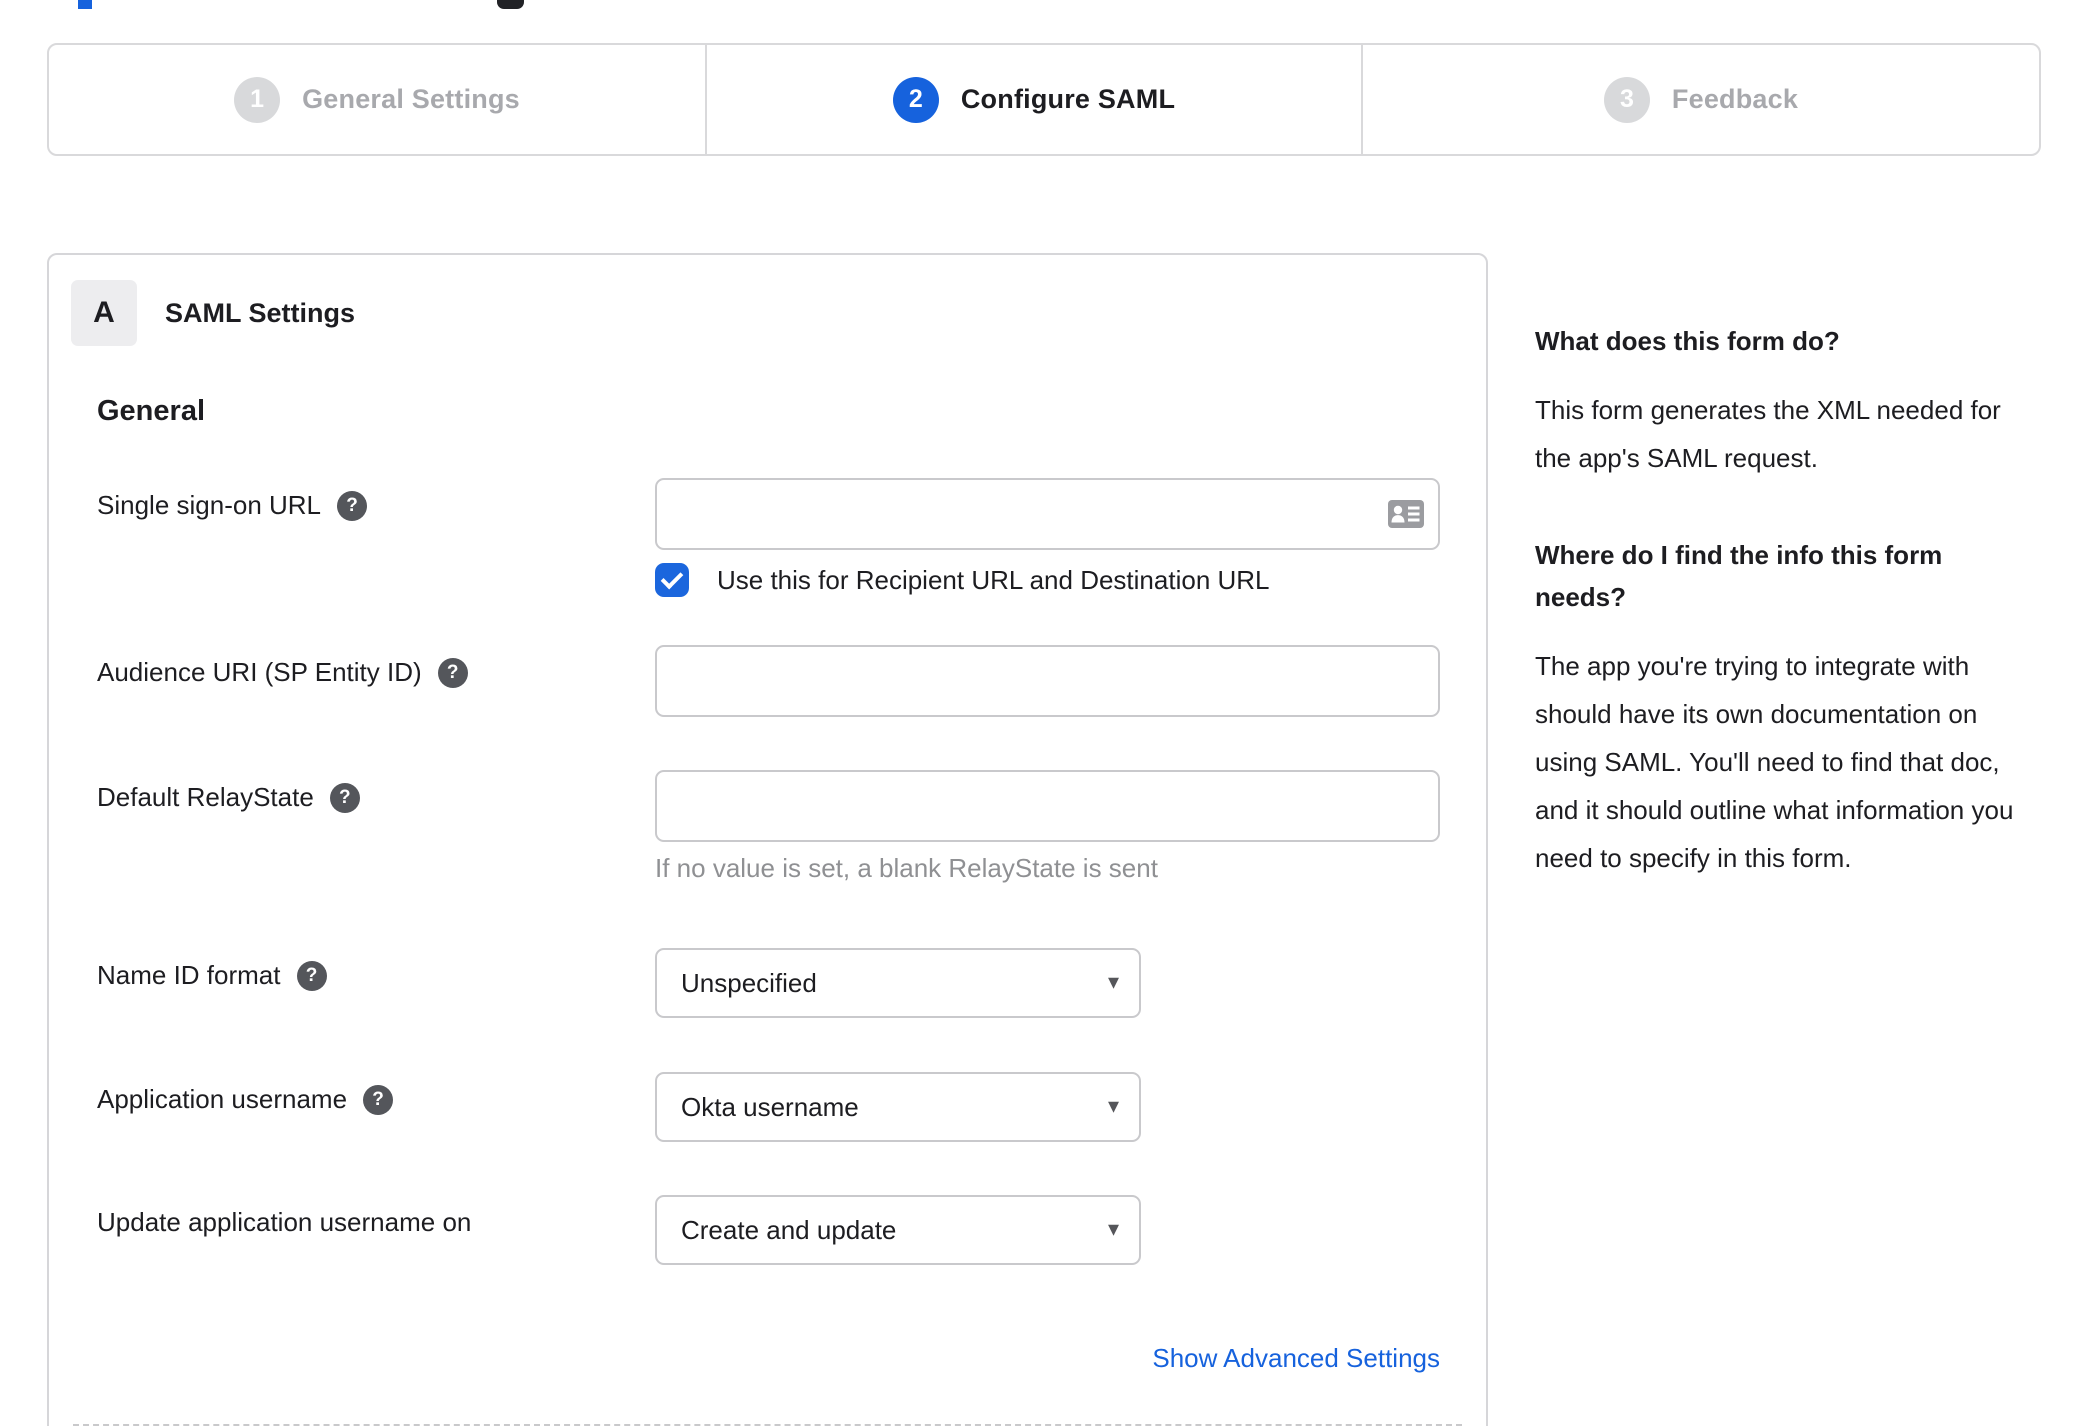 This screenshot has width=2092, height=1426. I want to click on audience-uri-help-icon: ?, so click(452, 672).